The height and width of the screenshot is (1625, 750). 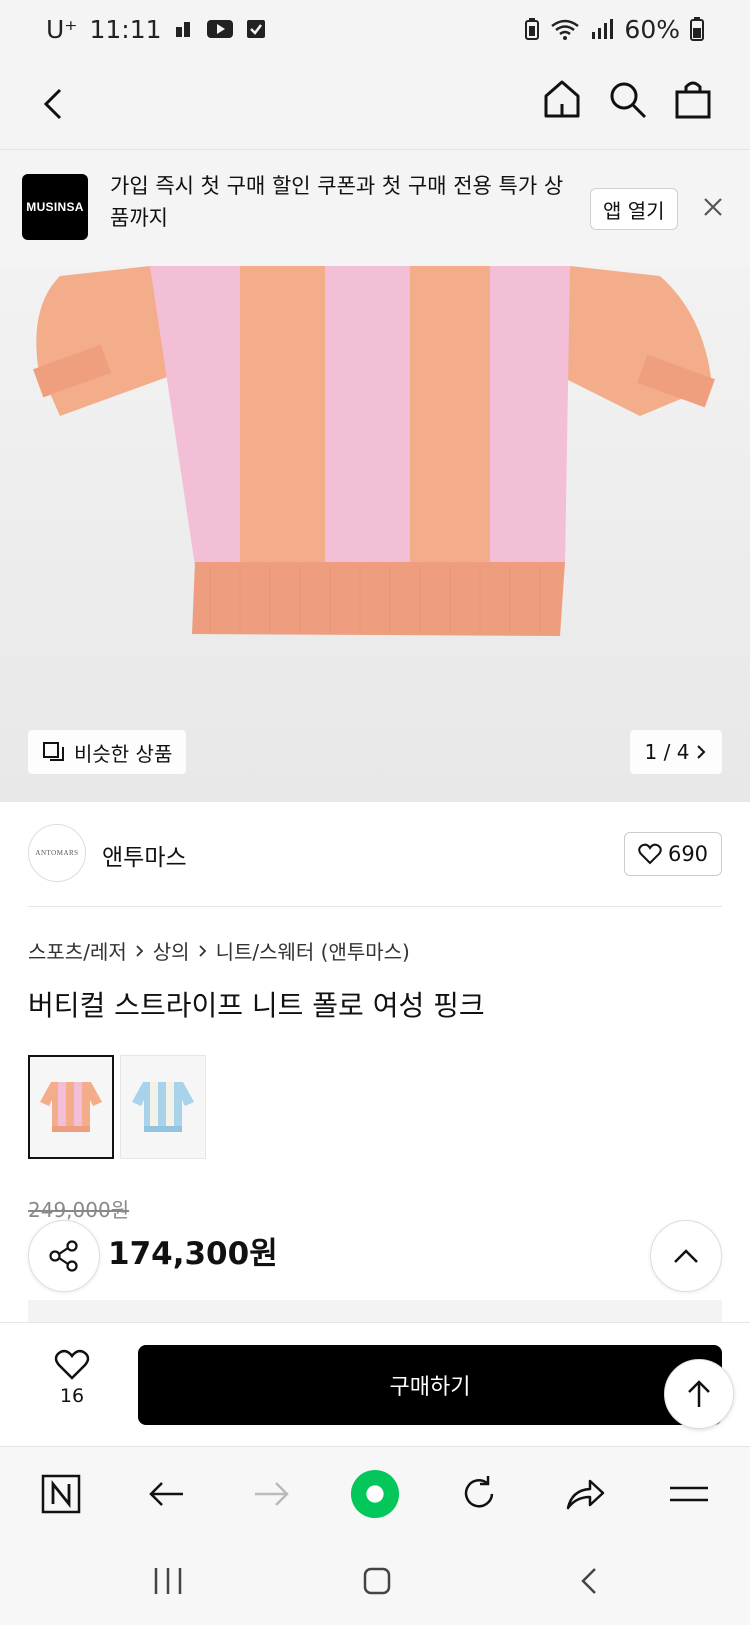 I want to click on forward-arrow-icon, so click(x=271, y=1494).